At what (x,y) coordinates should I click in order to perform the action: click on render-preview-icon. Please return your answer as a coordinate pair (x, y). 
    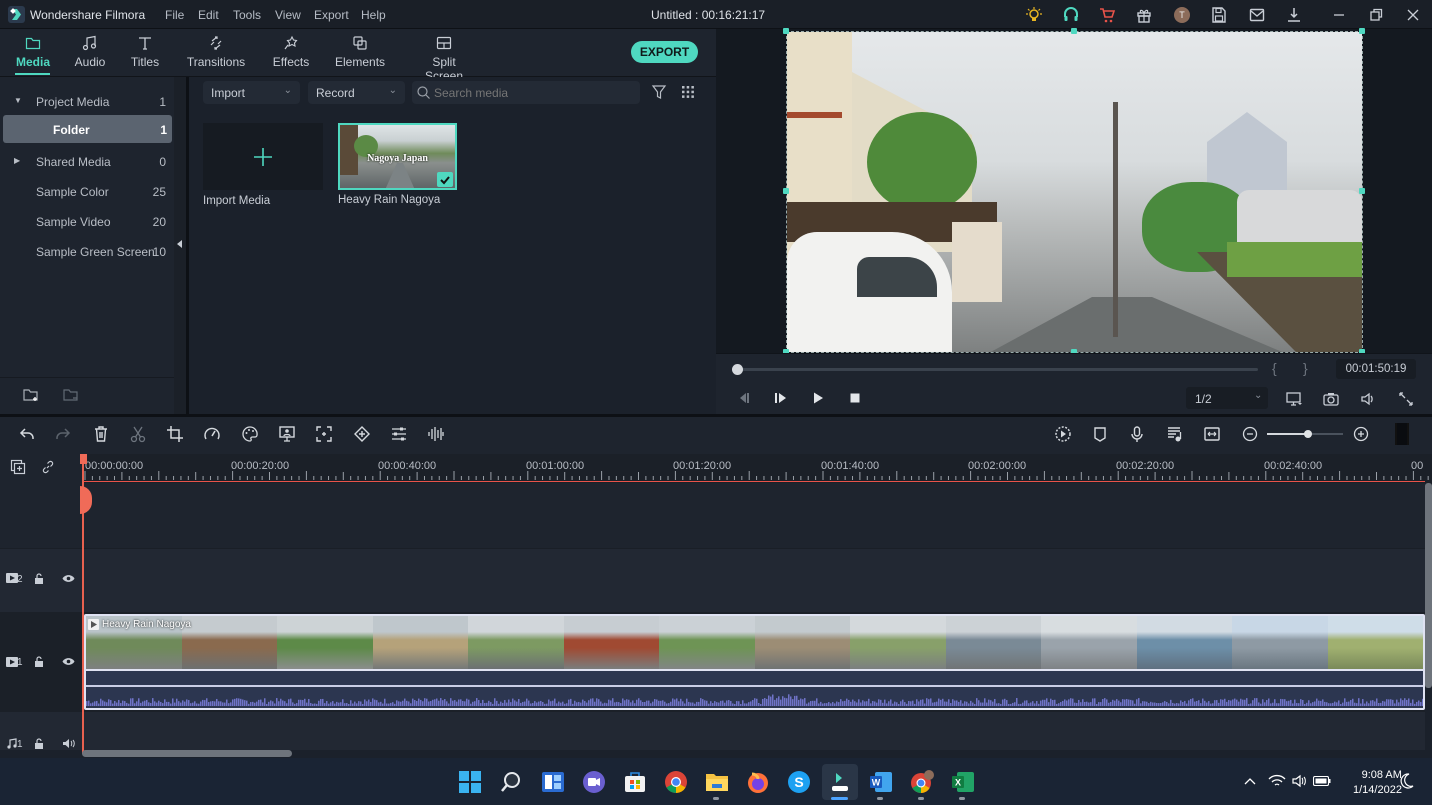
    Looking at the image, I should click on (1063, 434).